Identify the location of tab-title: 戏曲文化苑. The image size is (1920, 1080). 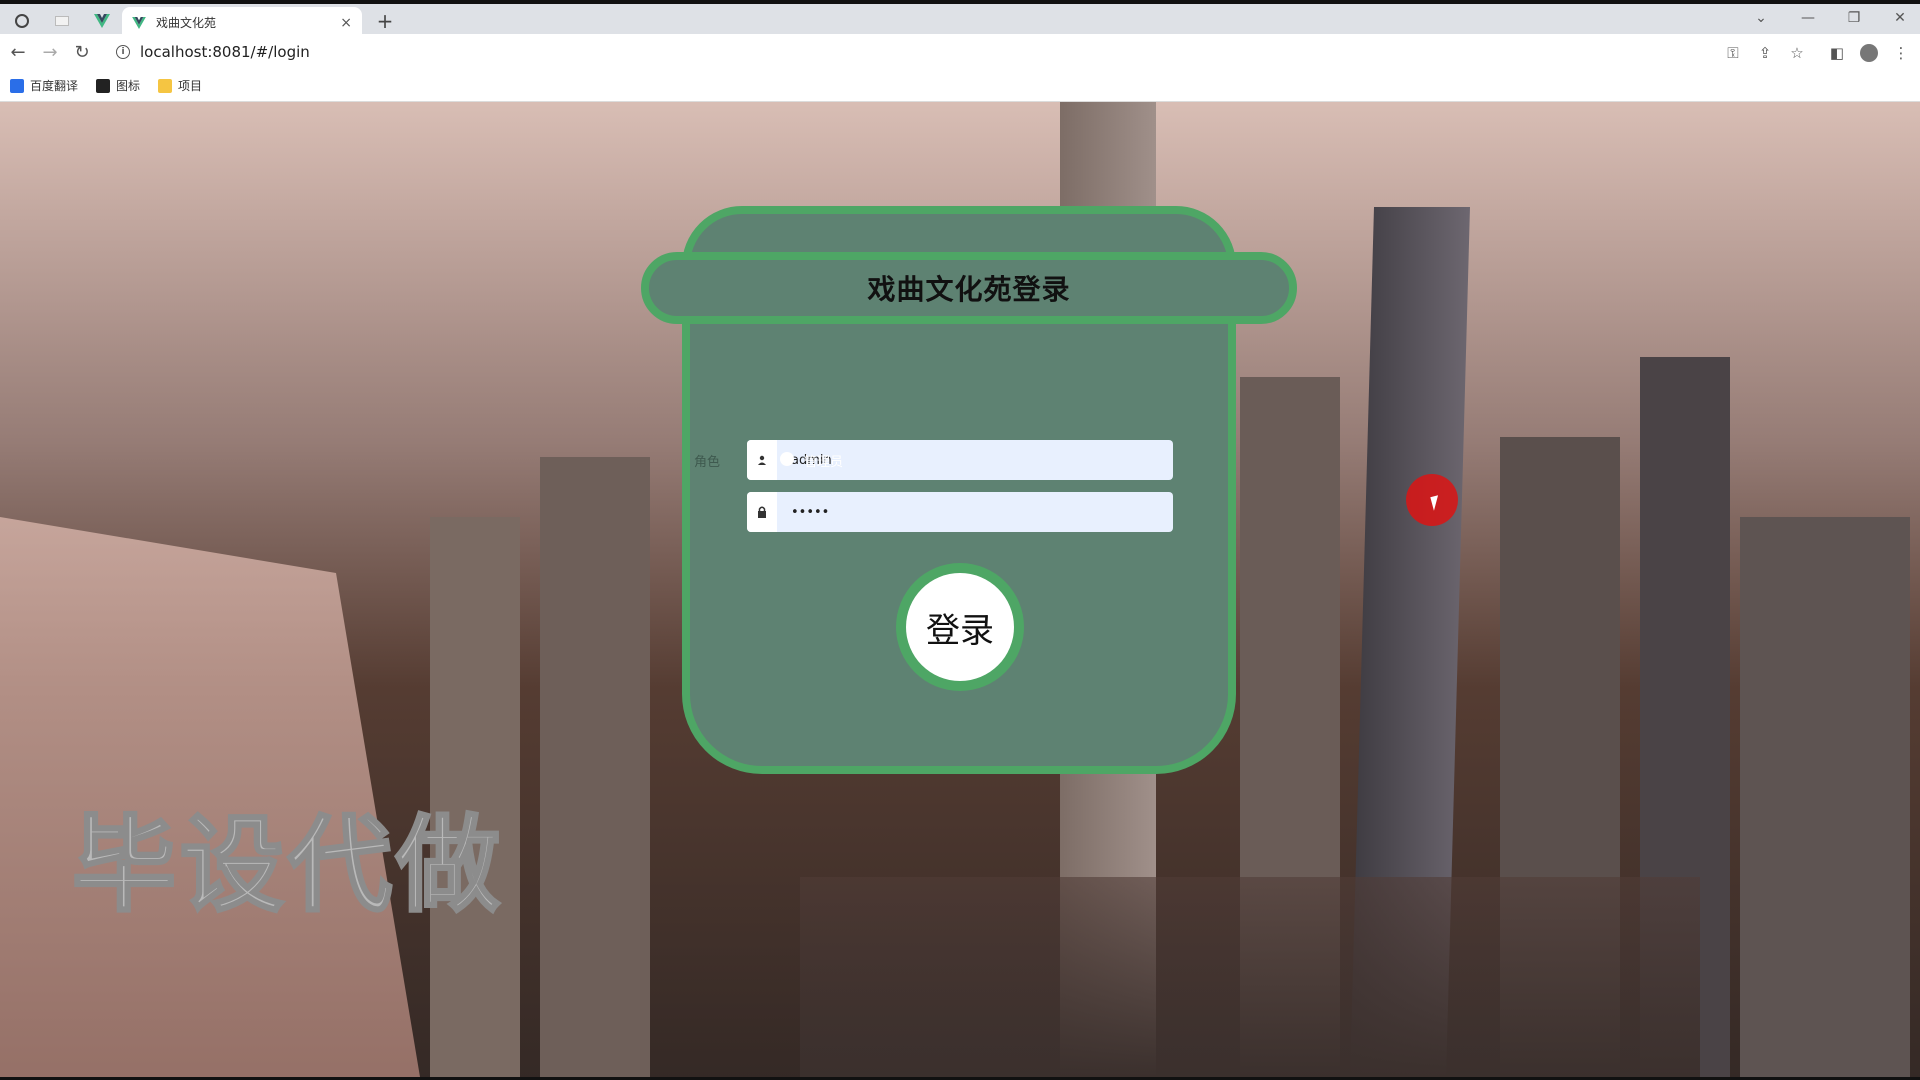
(186, 23).